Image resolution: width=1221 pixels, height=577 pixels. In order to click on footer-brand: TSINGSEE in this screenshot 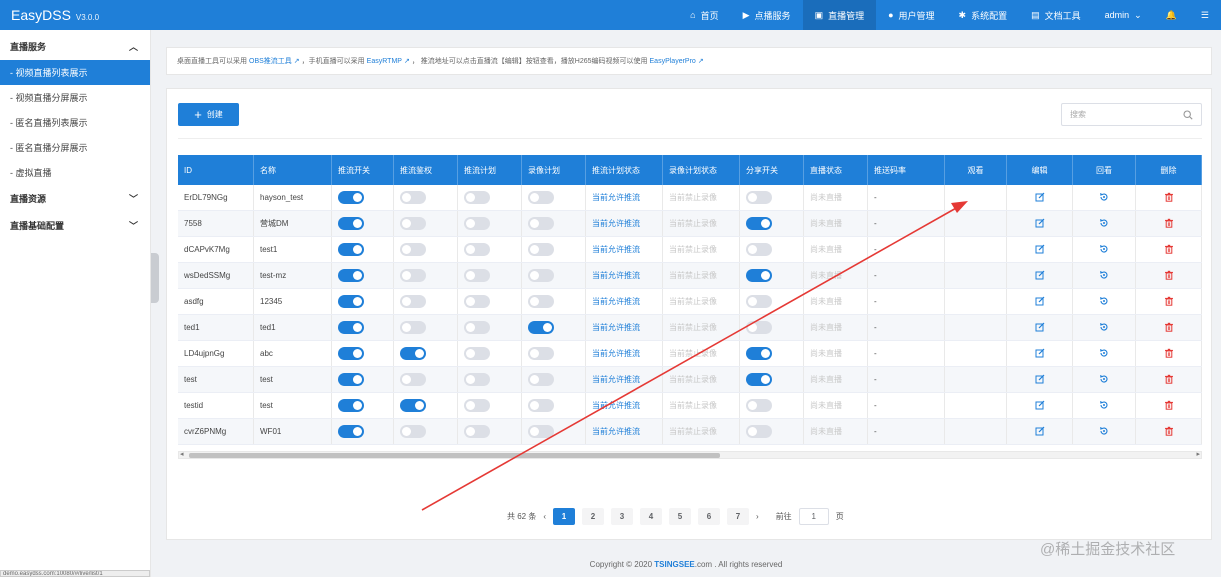, I will do `click(674, 564)`.